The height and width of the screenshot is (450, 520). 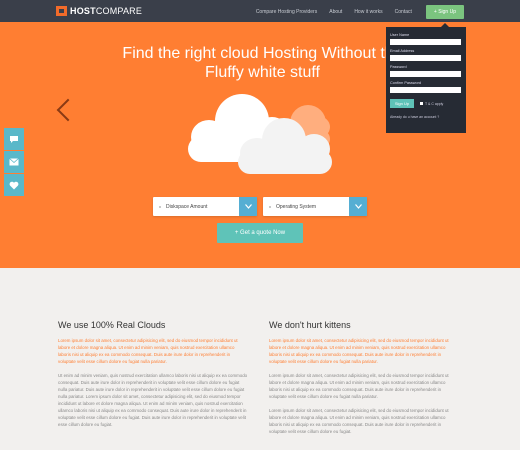 What do you see at coordinates (106, 11) in the screenshot?
I see `brand-name: HOSTCOMPARE` at bounding box center [106, 11].